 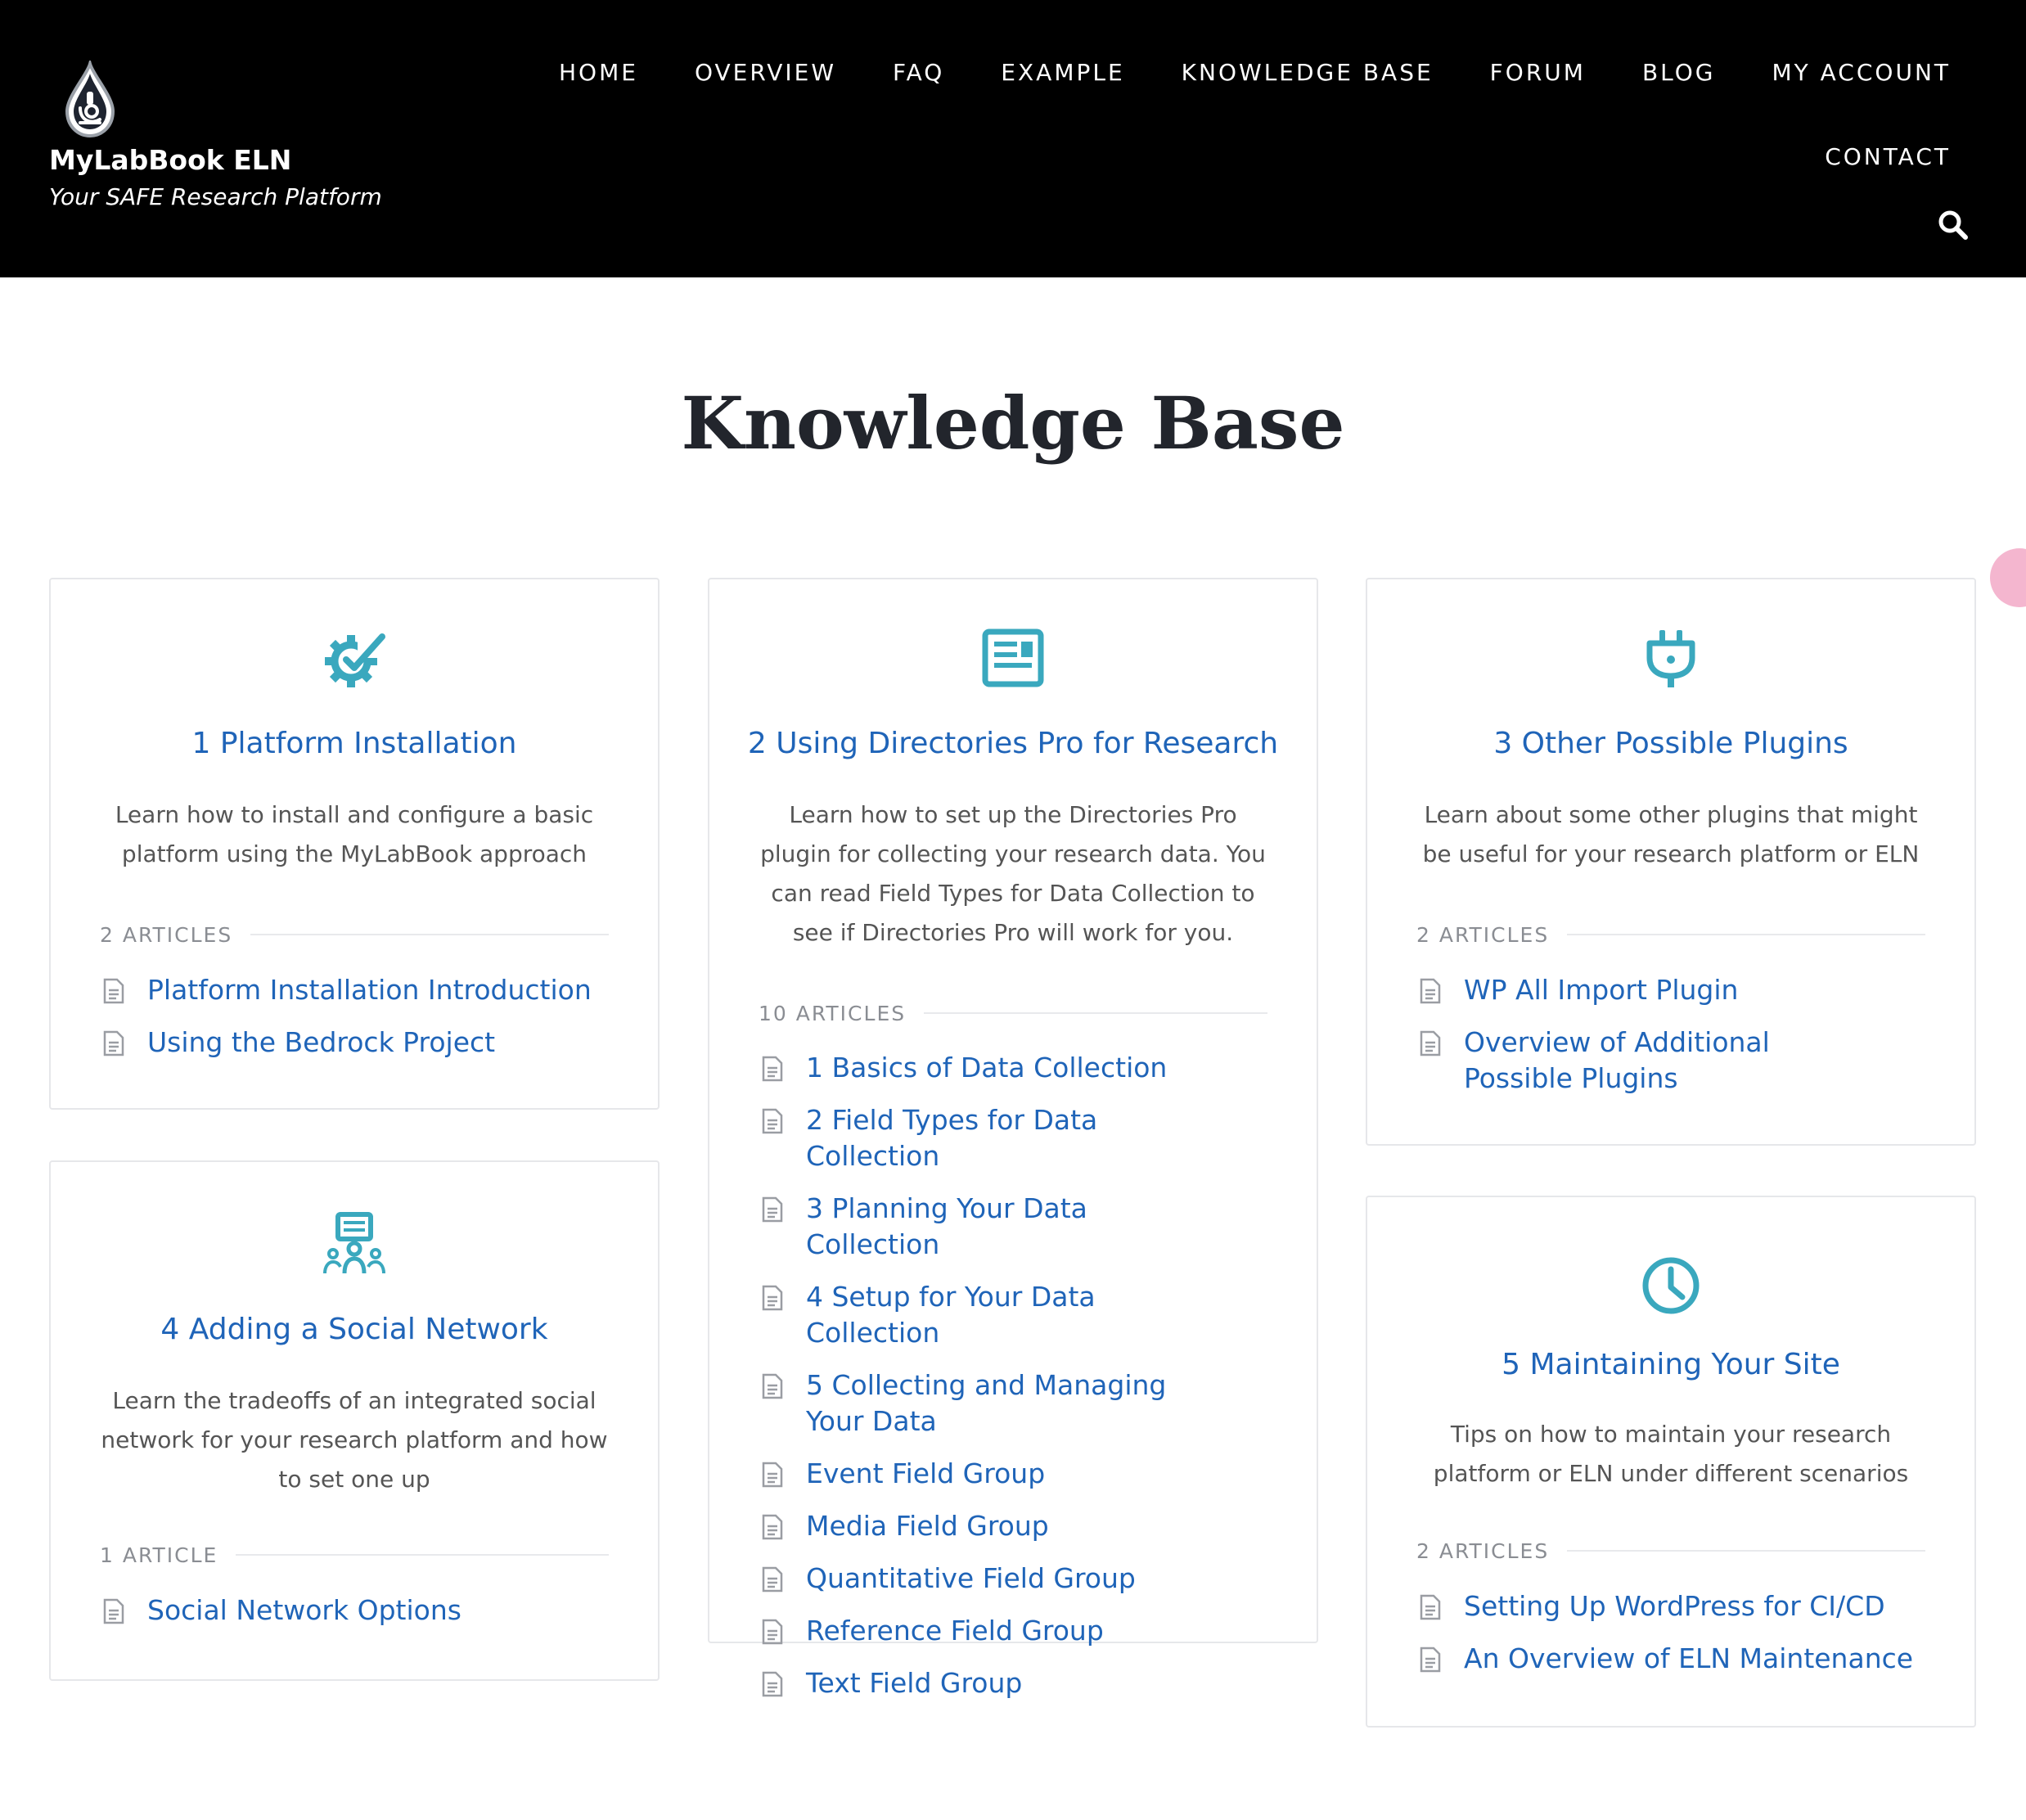 I want to click on category-title: 3 Other Possible Plugins, so click(x=1671, y=744).